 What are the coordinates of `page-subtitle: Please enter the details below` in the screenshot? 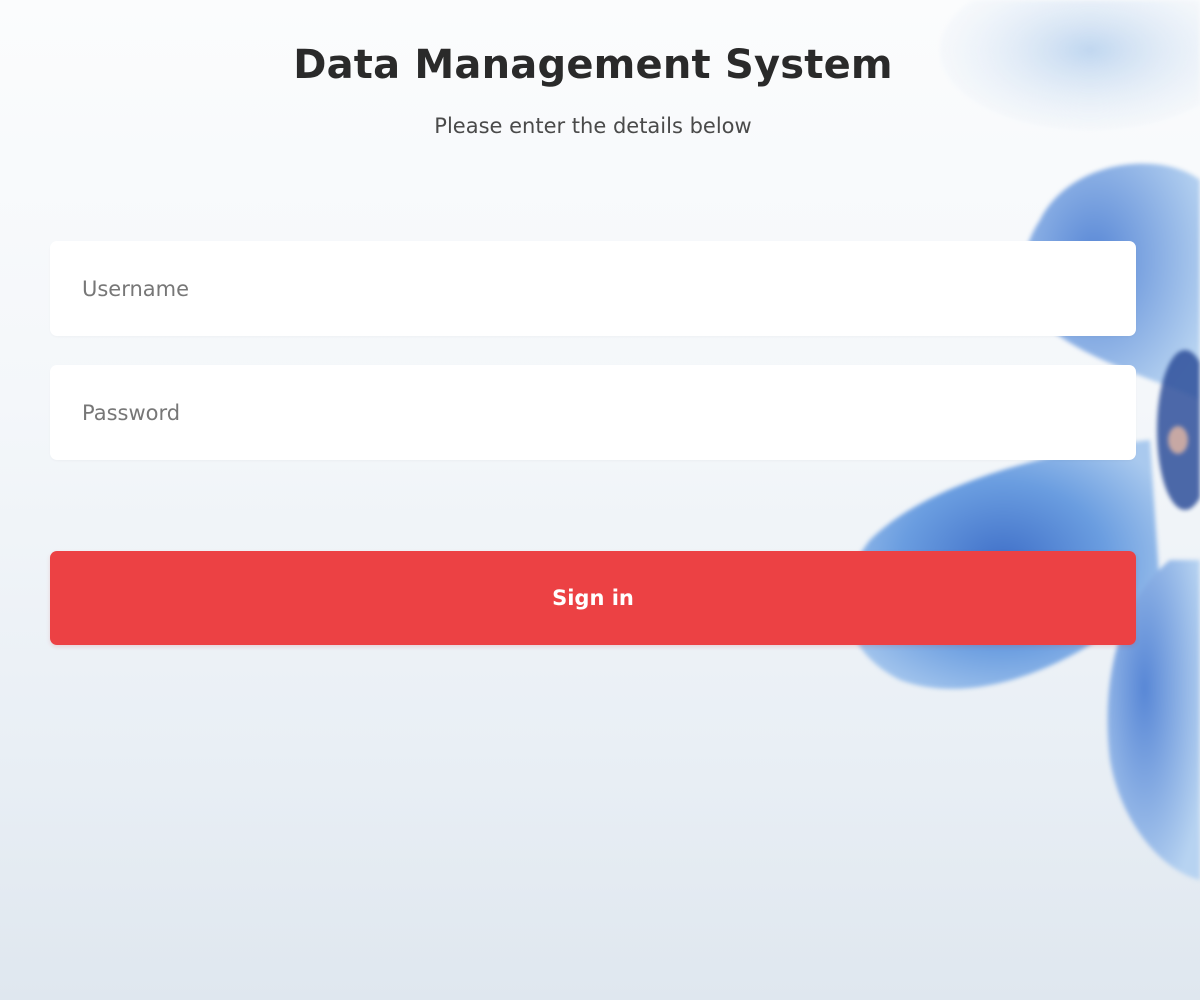 It's located at (593, 126).